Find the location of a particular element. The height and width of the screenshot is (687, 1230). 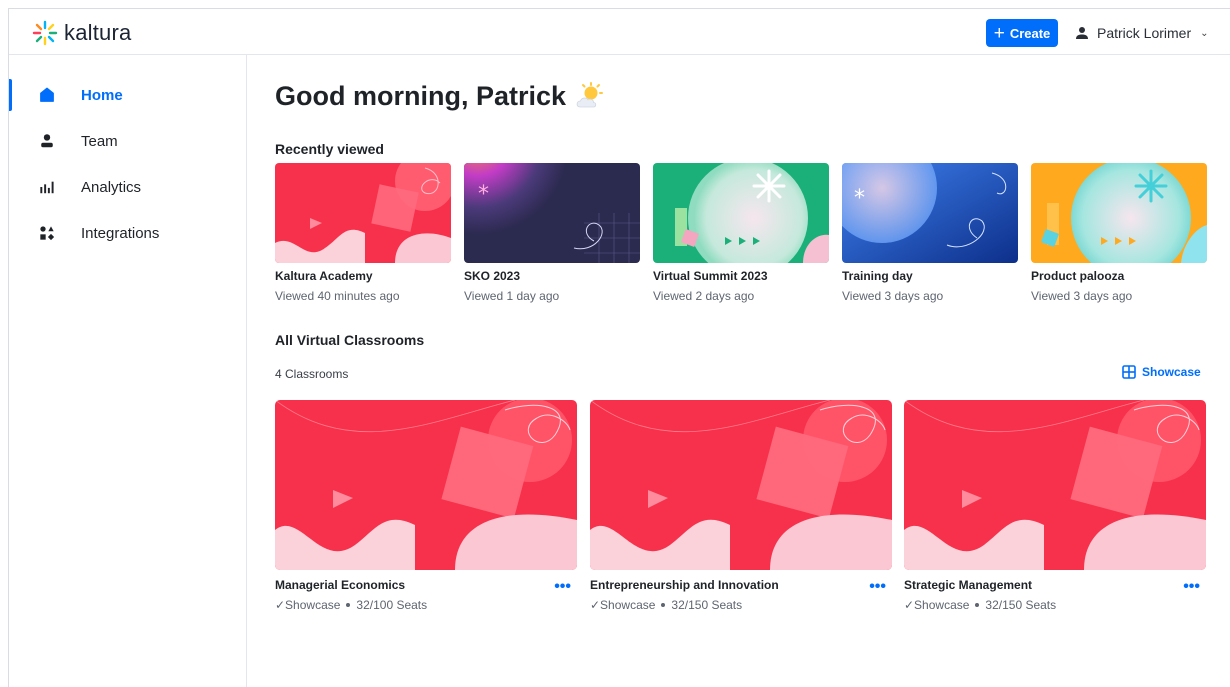

user-icon is located at coordinates (1082, 33).